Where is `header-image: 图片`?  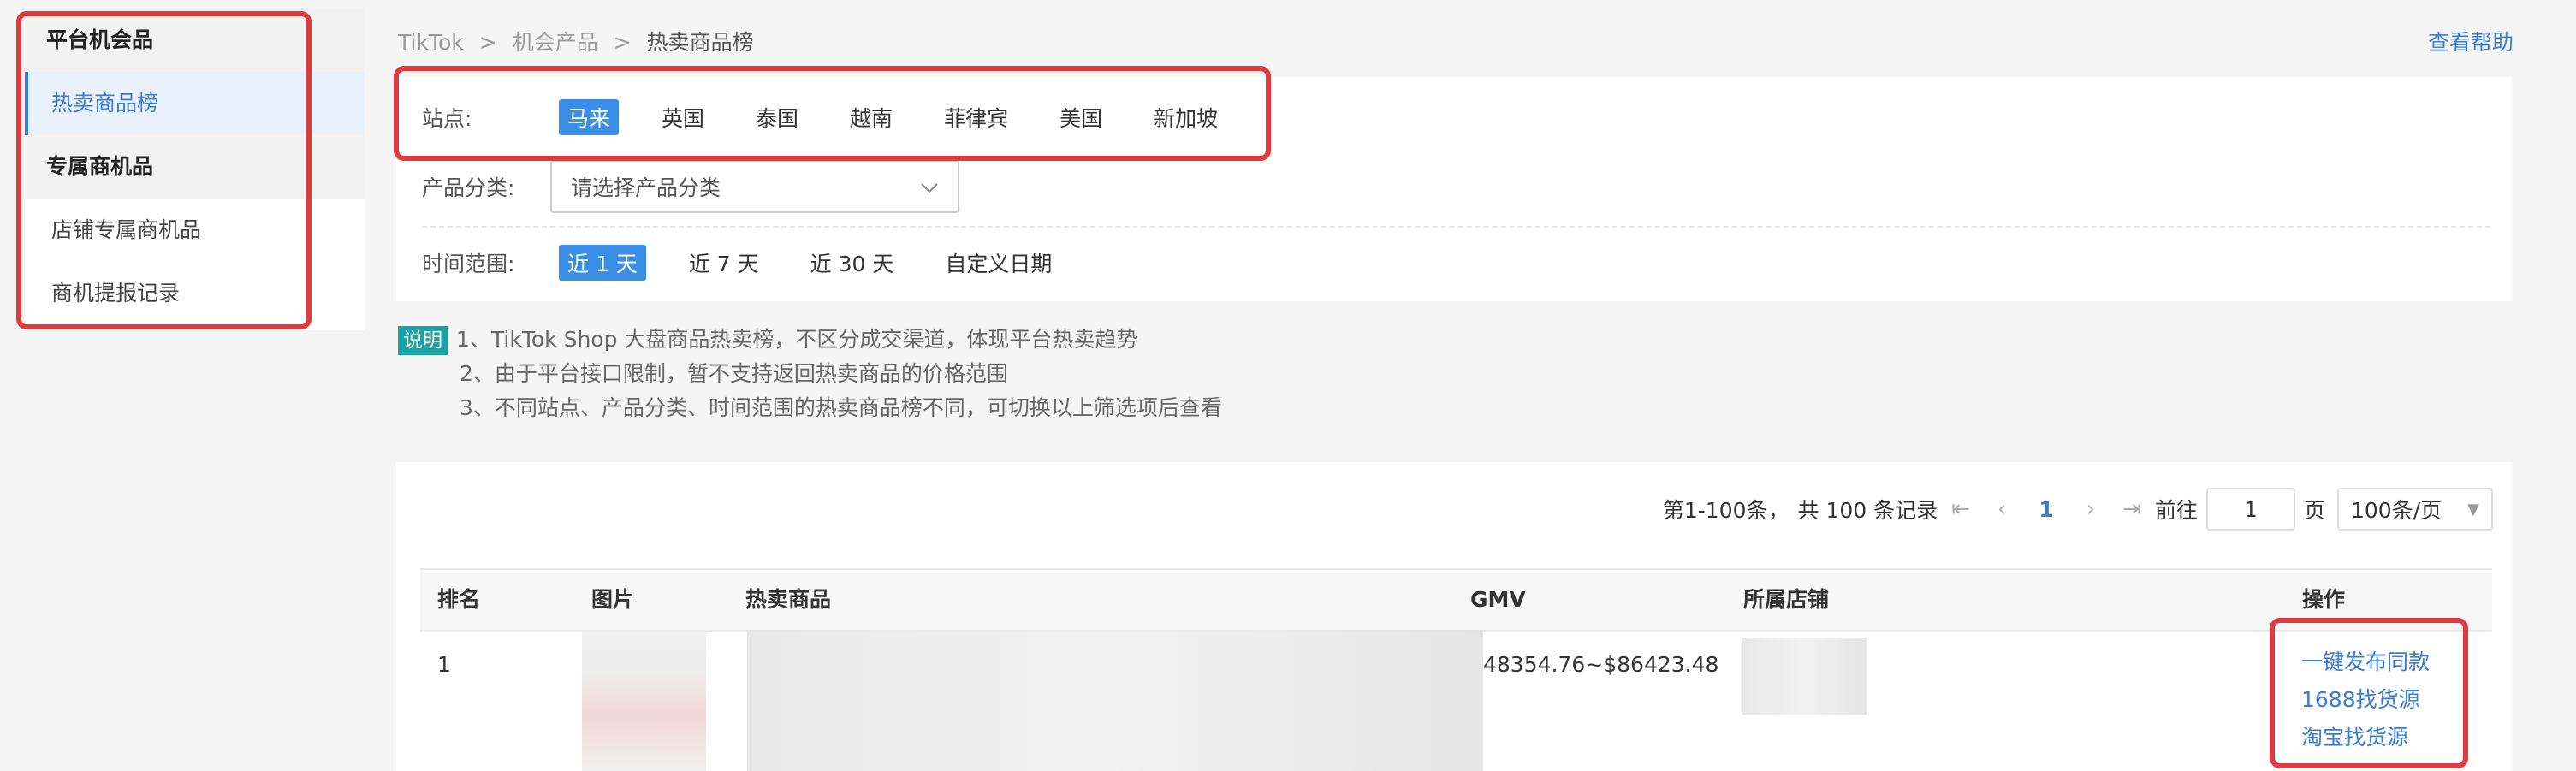 header-image: 图片 is located at coordinates (613, 599).